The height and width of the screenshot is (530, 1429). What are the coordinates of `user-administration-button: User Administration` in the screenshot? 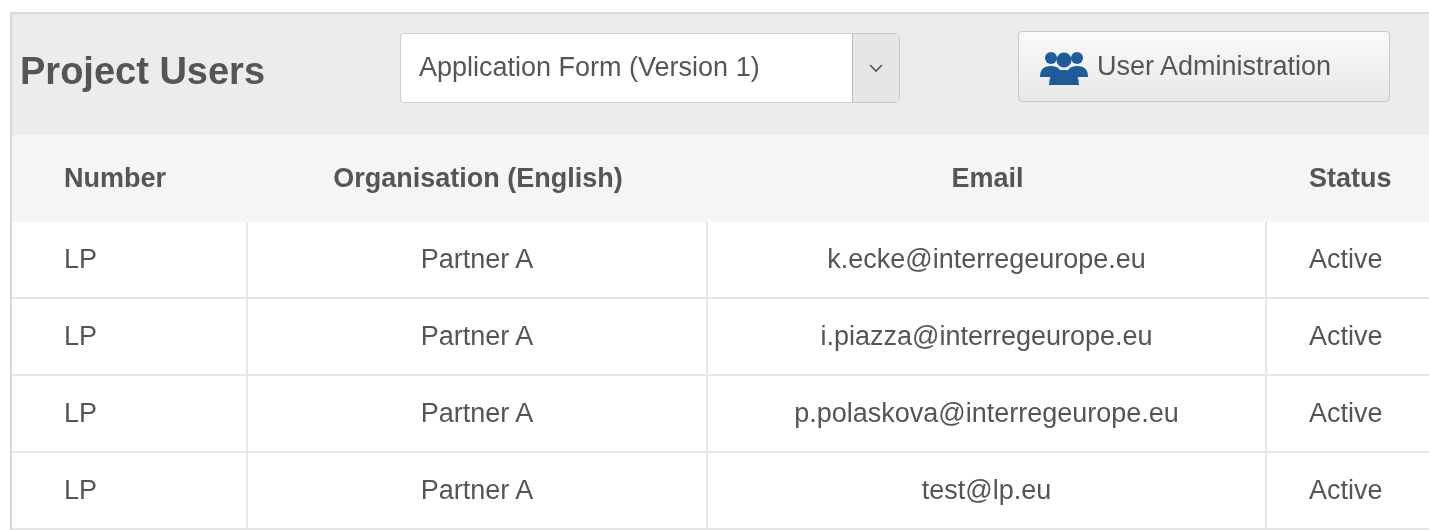 It's located at (1204, 66).